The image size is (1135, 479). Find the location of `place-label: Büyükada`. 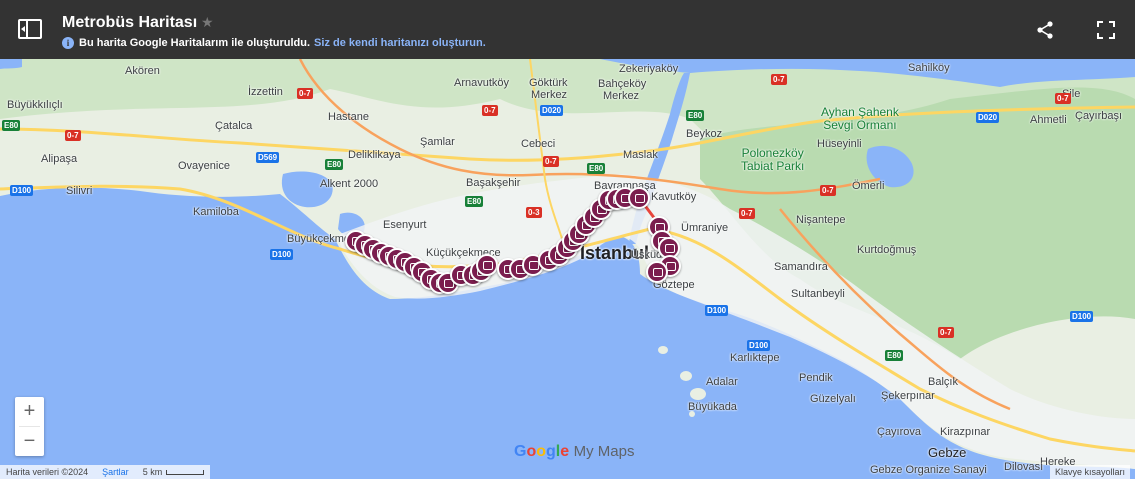

place-label: Büyükada is located at coordinates (712, 407).